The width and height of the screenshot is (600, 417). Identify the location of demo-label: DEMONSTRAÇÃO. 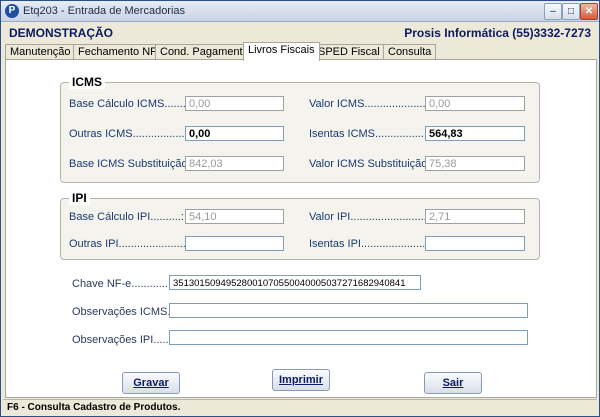
(61, 33).